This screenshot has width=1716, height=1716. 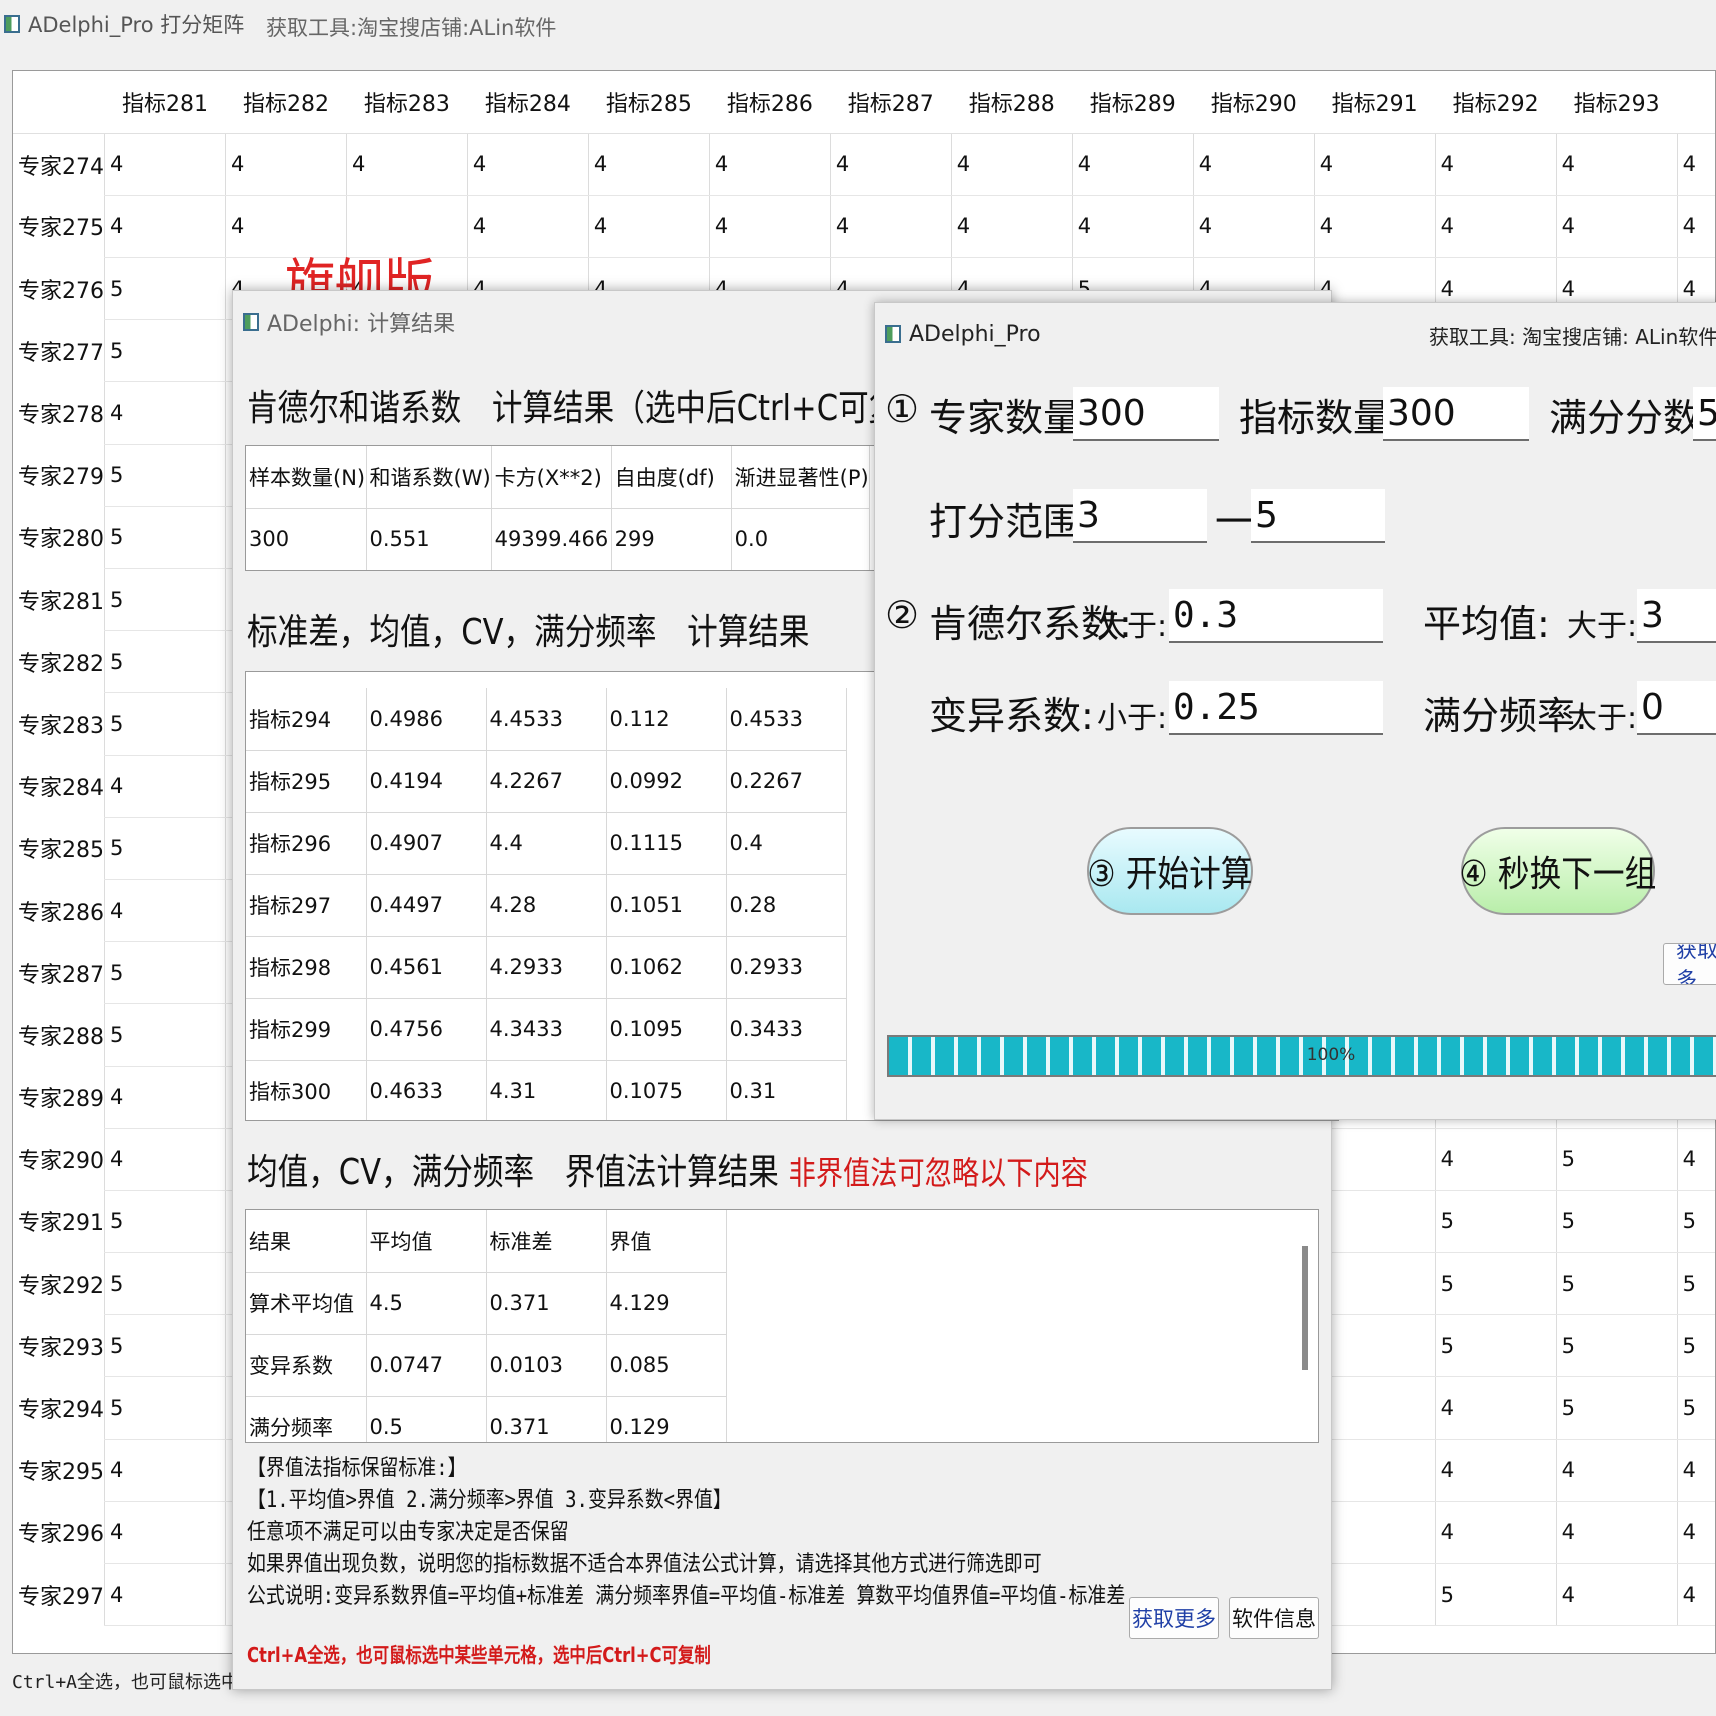 I want to click on matrix-col-header: 指标293, so click(x=1617, y=102).